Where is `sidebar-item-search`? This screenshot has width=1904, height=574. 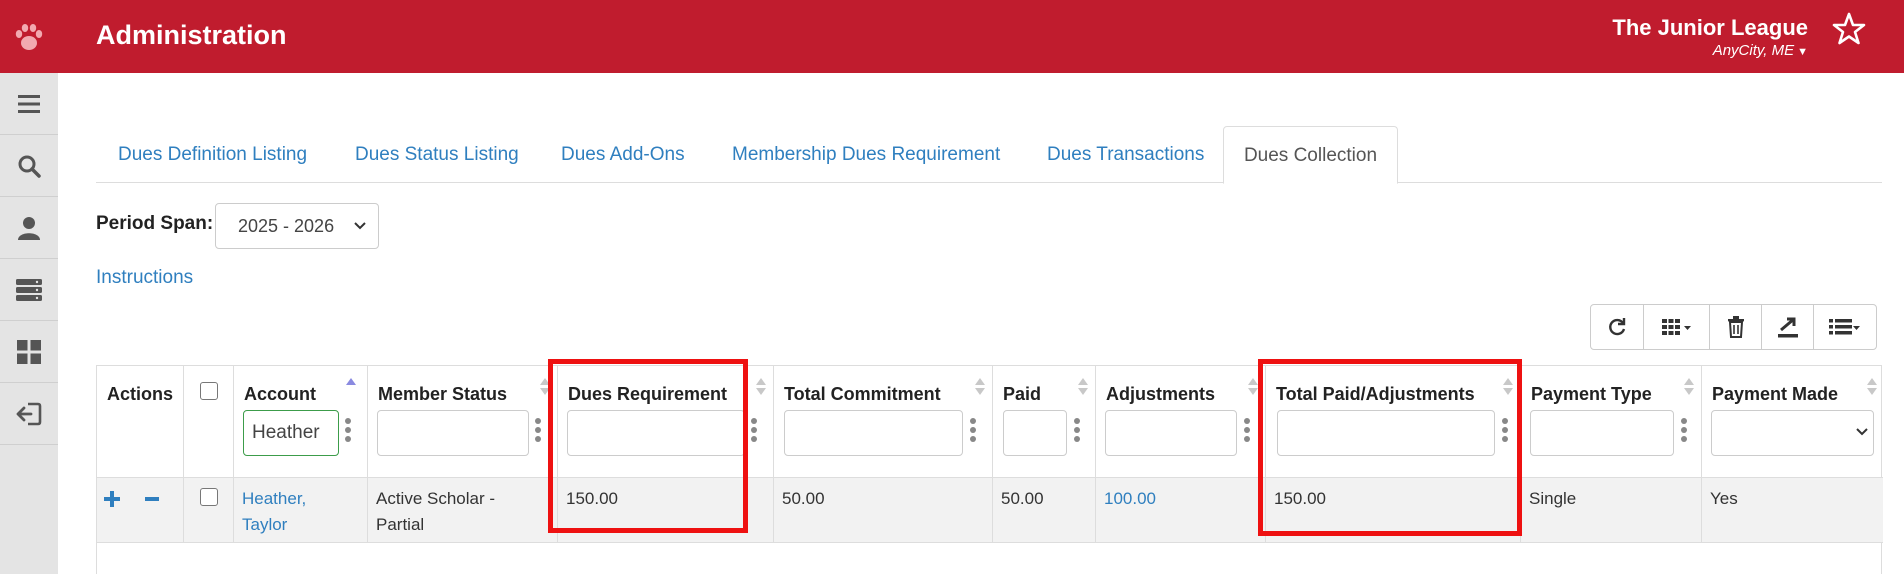
sidebar-item-search is located at coordinates (29, 166).